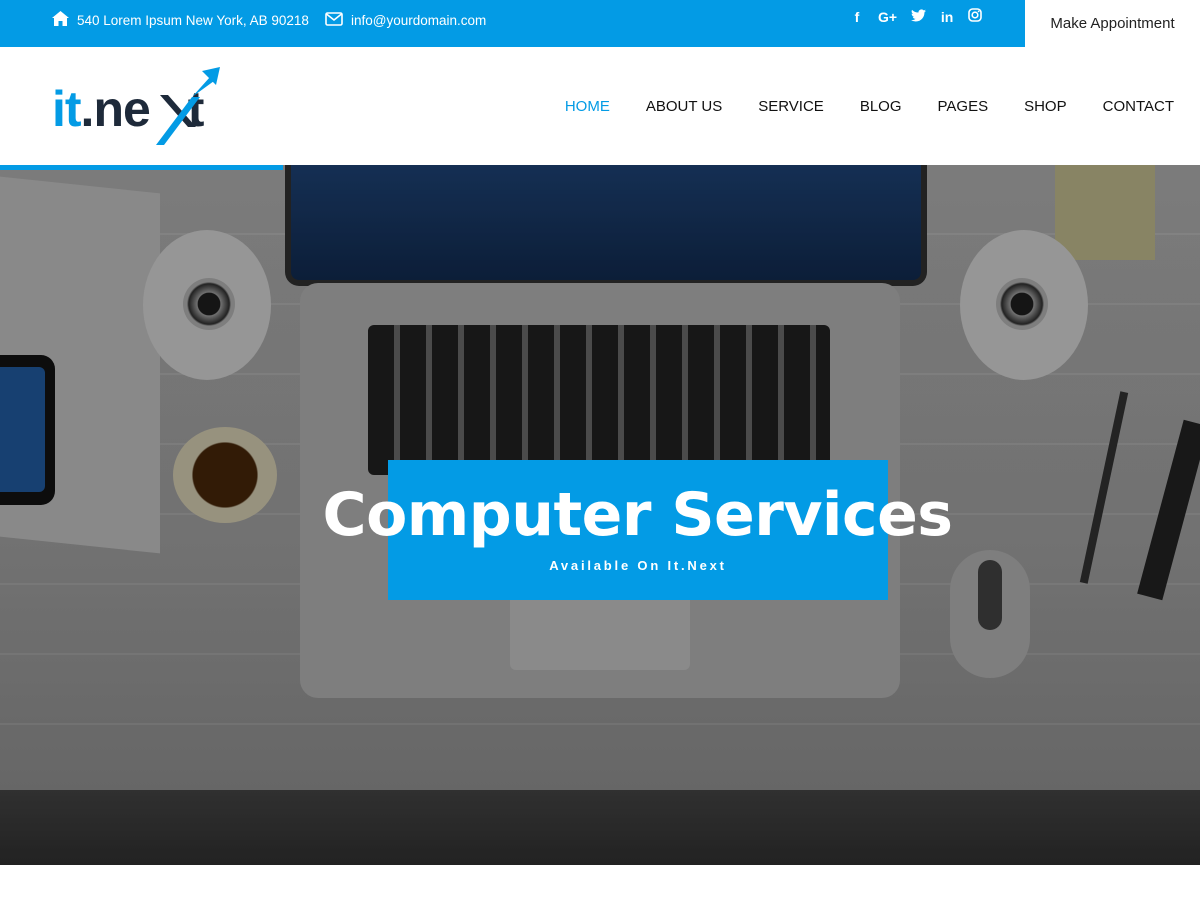 Image resolution: width=1200 pixels, height=900 pixels. Describe the element at coordinates (881, 106) in the screenshot. I see `nav-blog: BLOG` at that location.